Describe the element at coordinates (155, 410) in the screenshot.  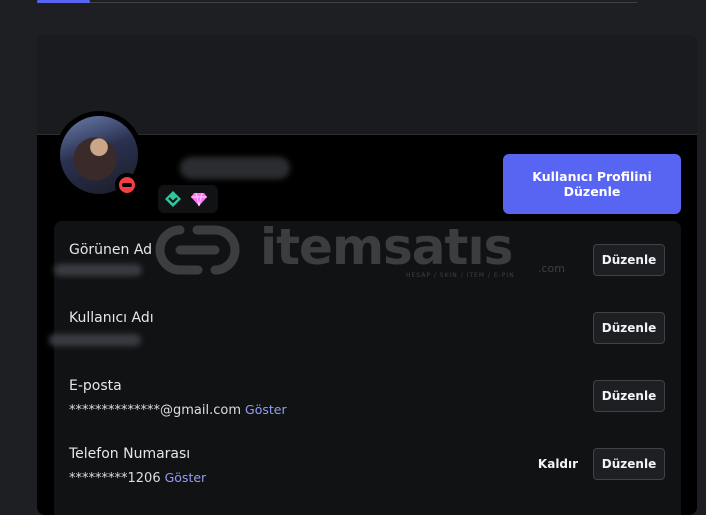
I see `email-masked: **************@gmail.com` at that location.